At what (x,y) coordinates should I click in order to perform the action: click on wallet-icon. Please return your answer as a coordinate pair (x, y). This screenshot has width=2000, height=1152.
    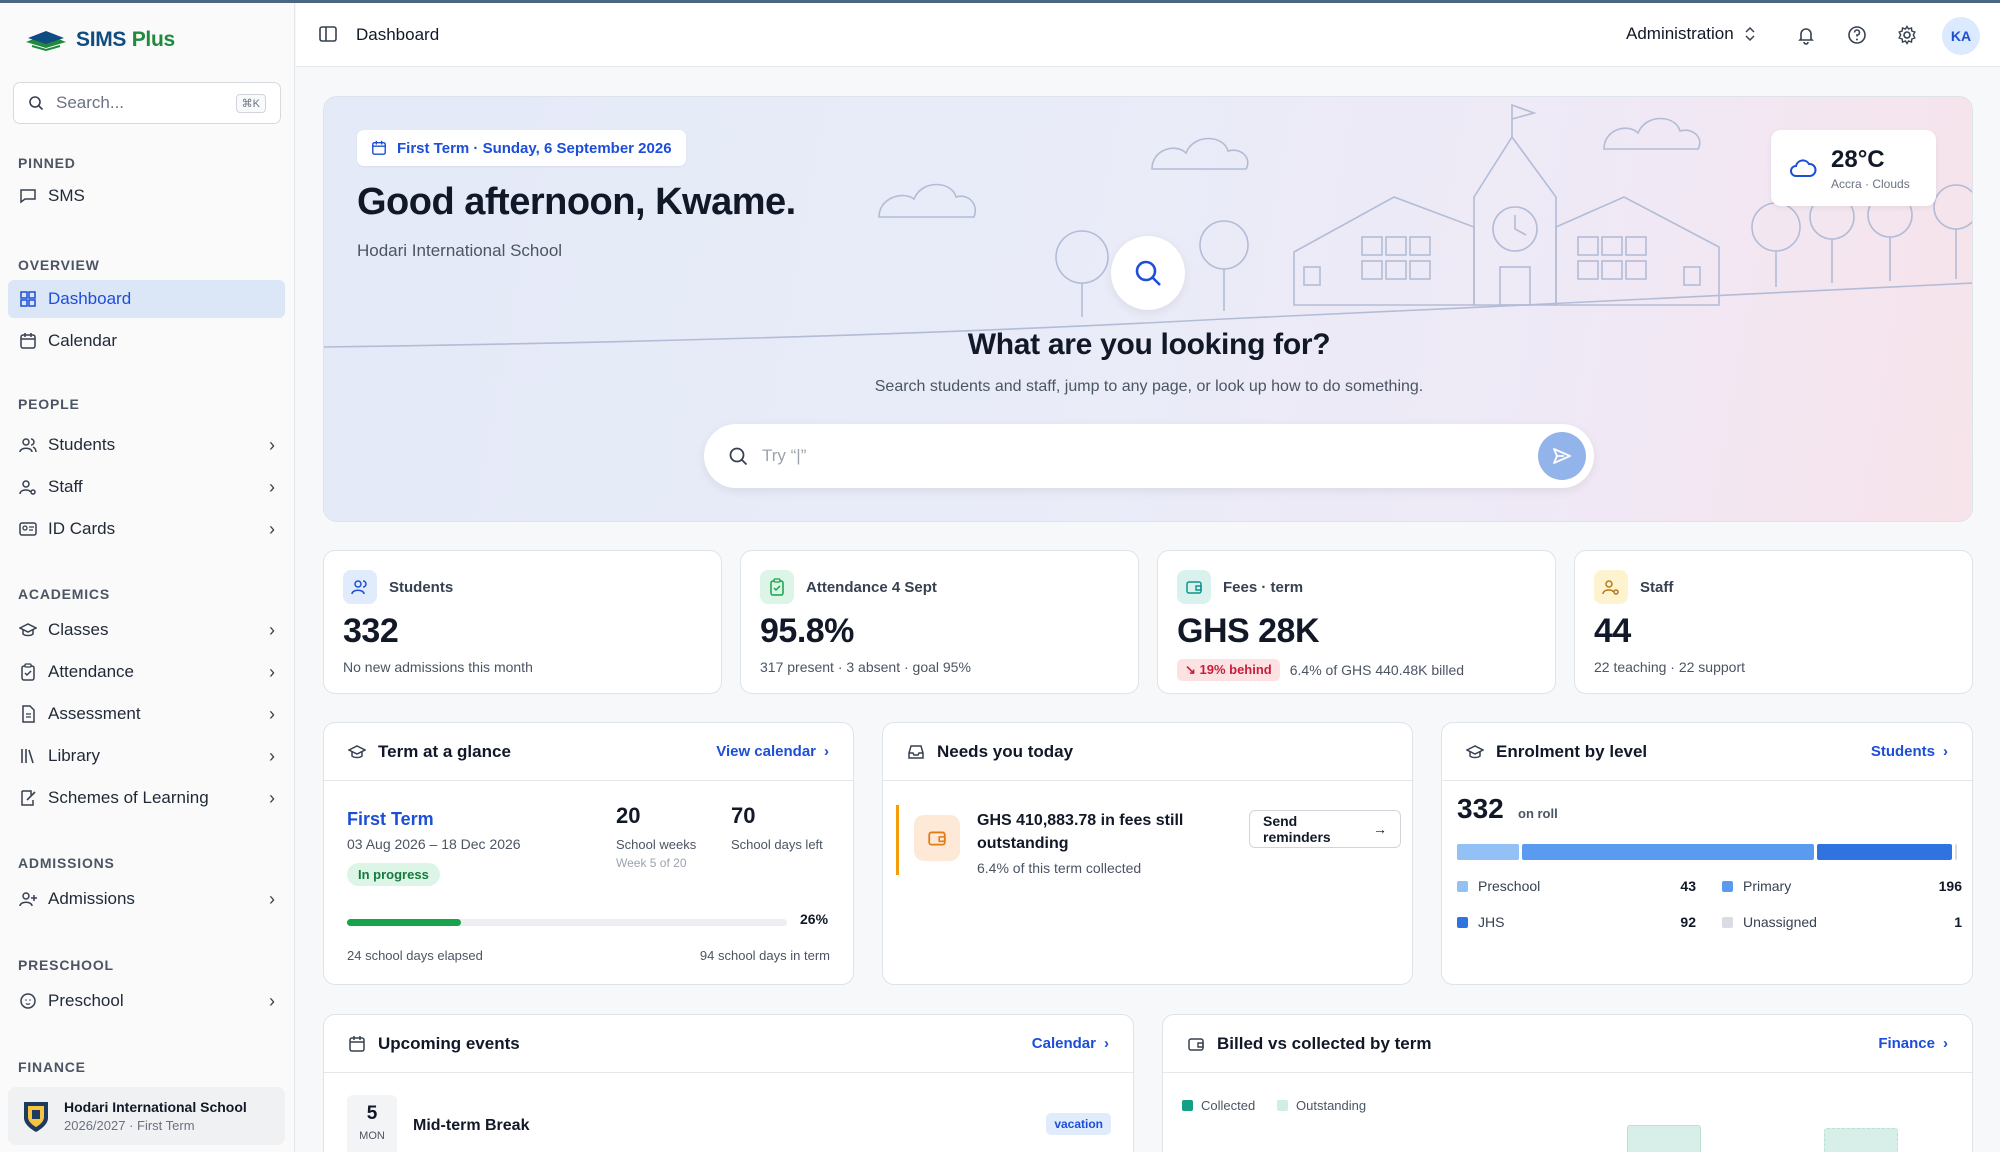
    Looking at the image, I should click on (937, 838).